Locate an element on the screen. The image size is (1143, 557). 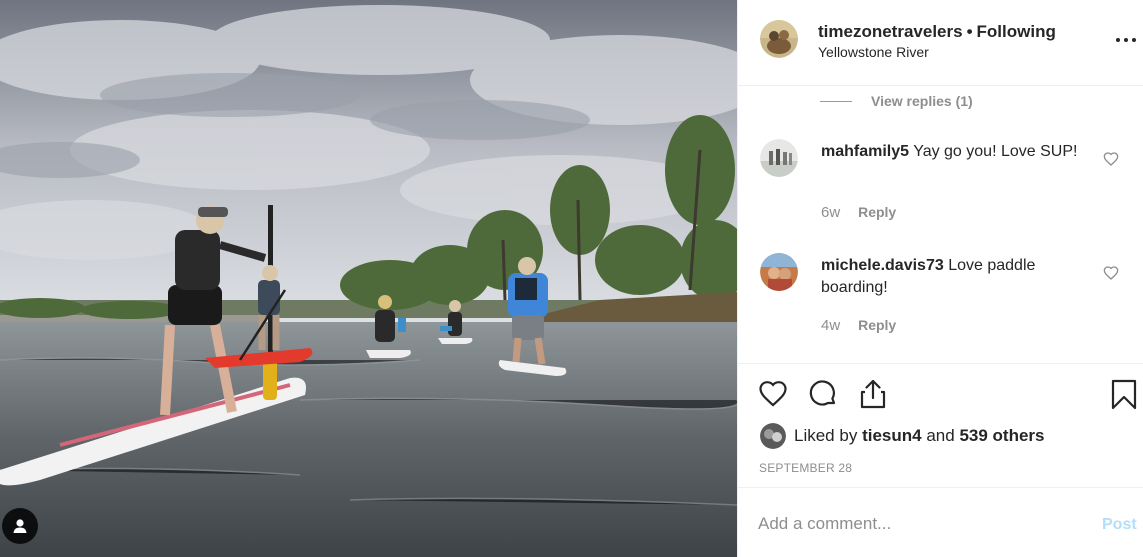
author-line: timezonetravelers • Following is located at coordinates (937, 32).